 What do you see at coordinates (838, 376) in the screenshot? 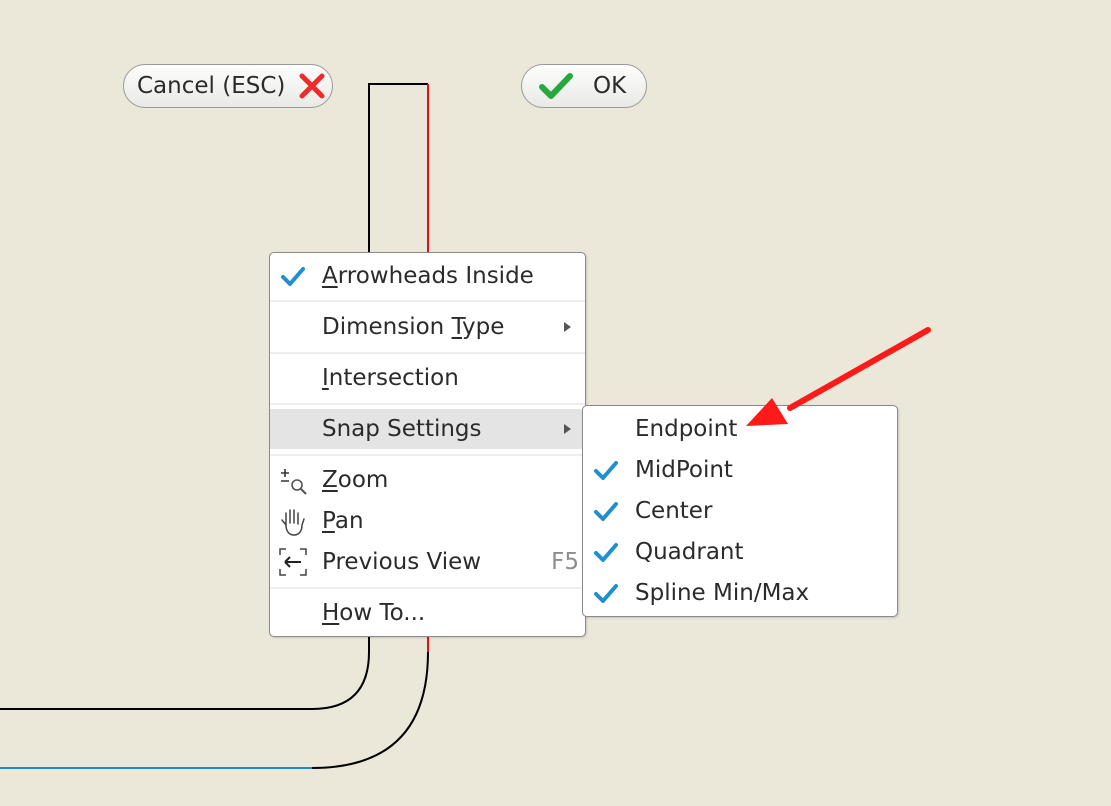
I see `annotation-arrow-icon` at bounding box center [838, 376].